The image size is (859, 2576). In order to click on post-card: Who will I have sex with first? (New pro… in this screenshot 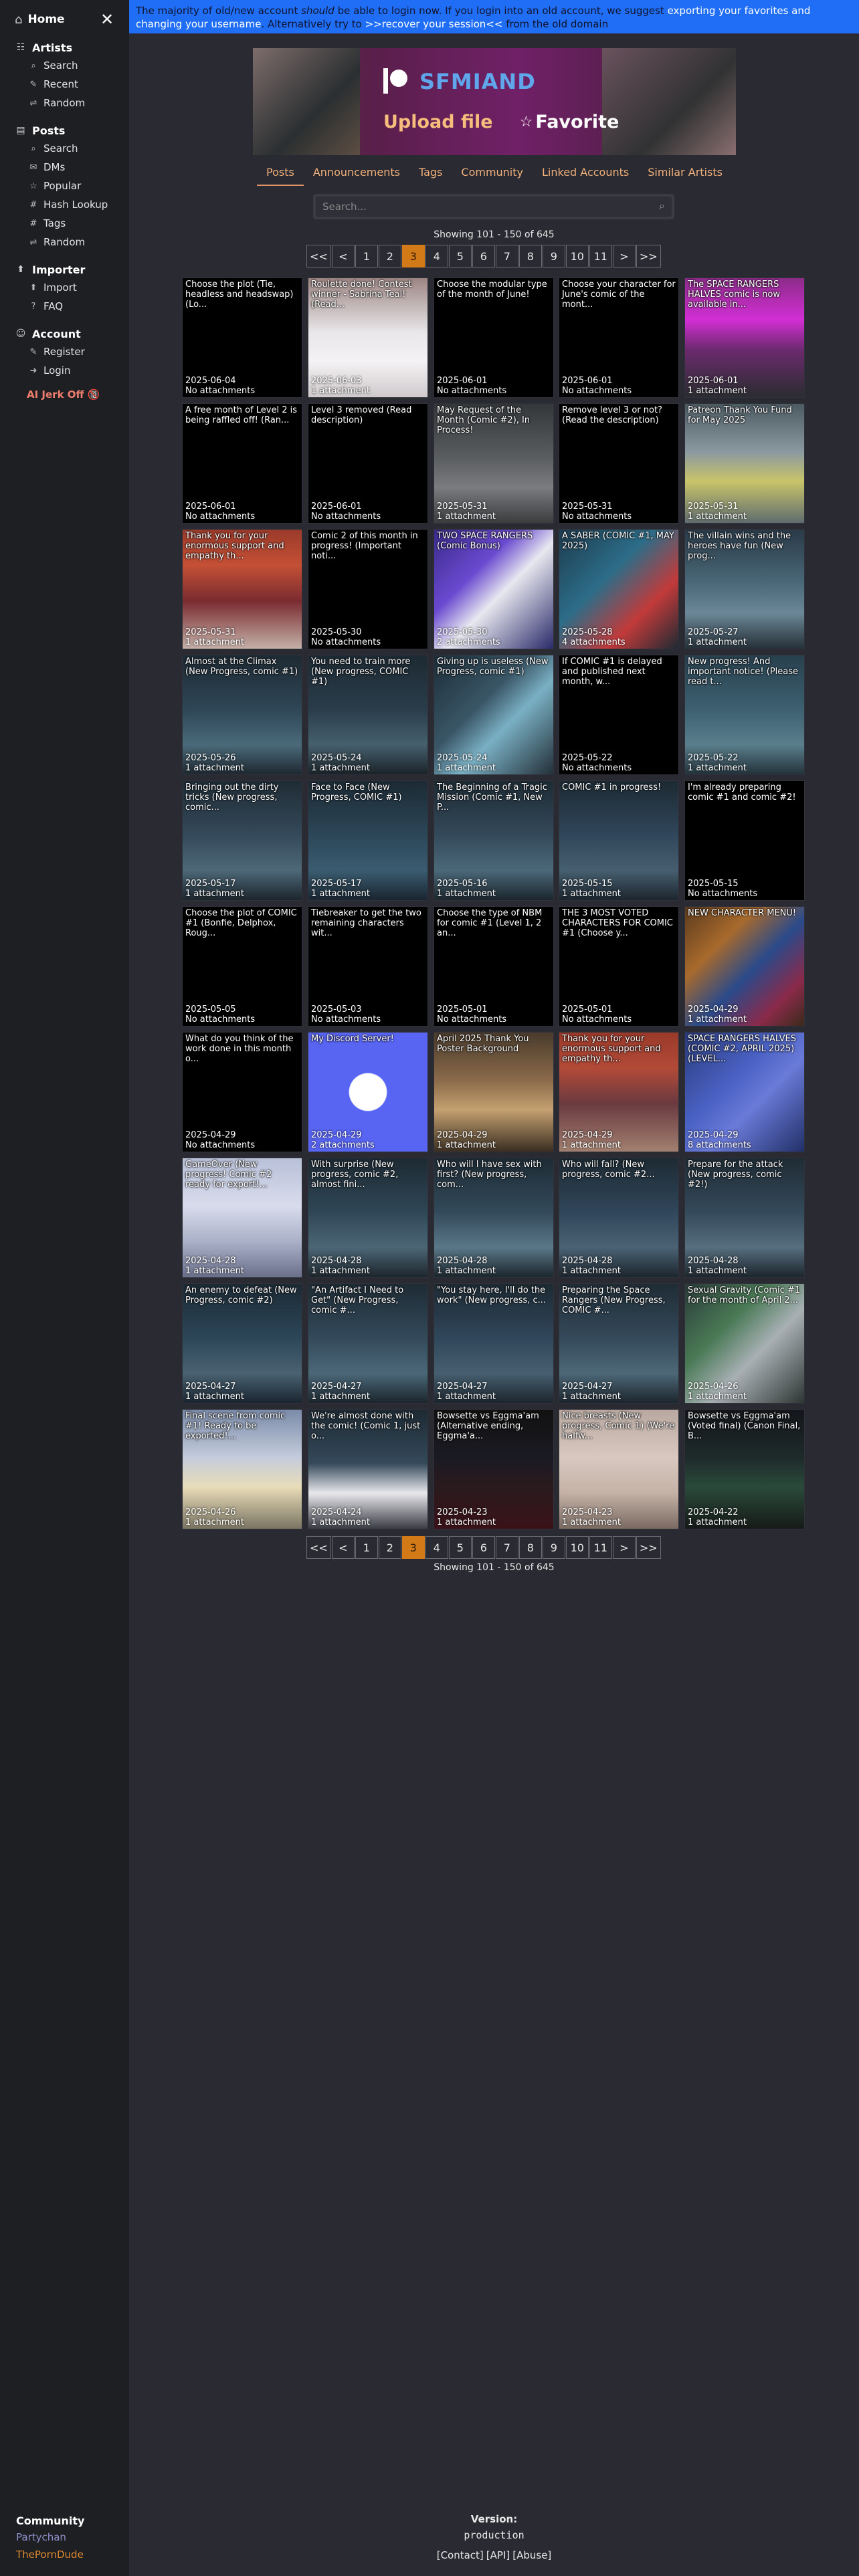, I will do `click(494, 1218)`.